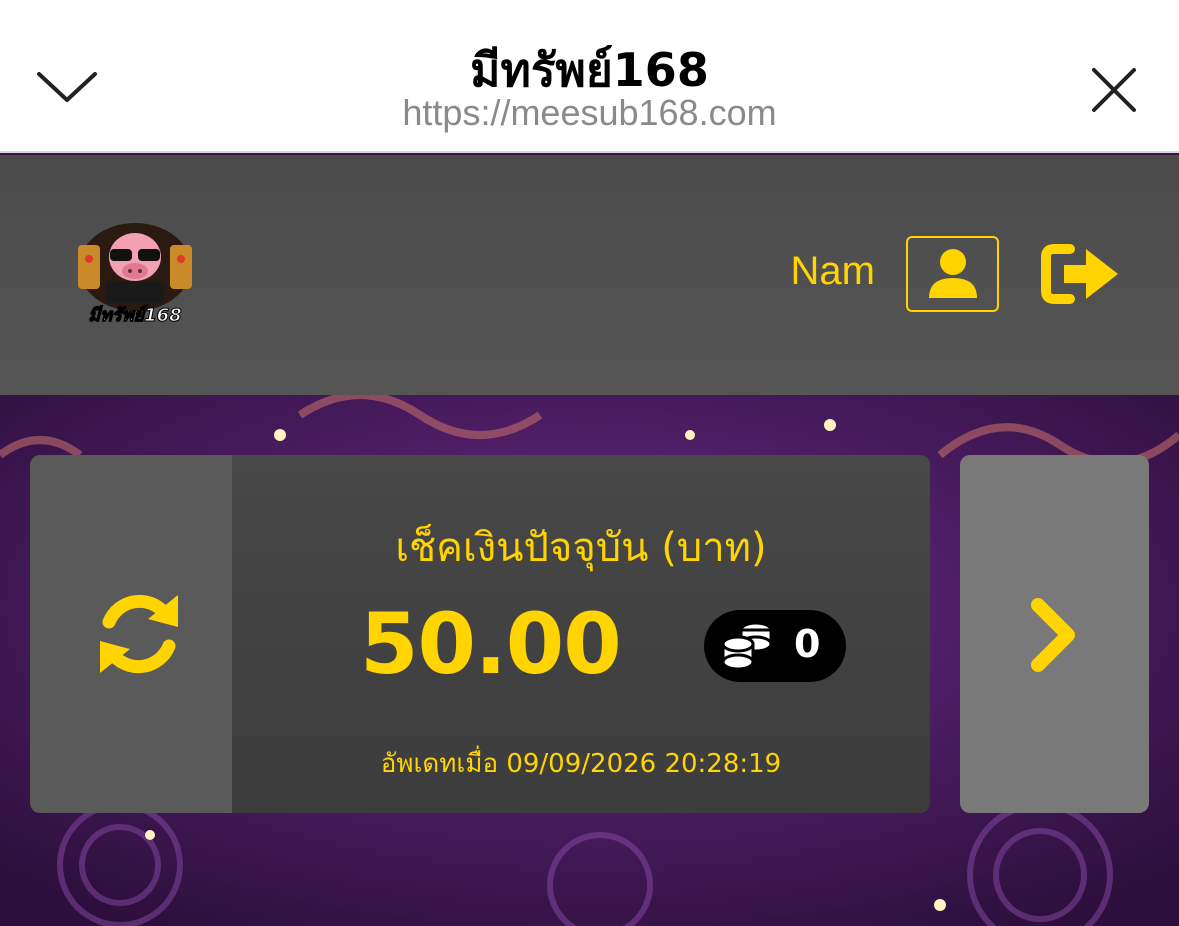  Describe the element at coordinates (807, 644) in the screenshot. I see `coin-count: 0` at that location.